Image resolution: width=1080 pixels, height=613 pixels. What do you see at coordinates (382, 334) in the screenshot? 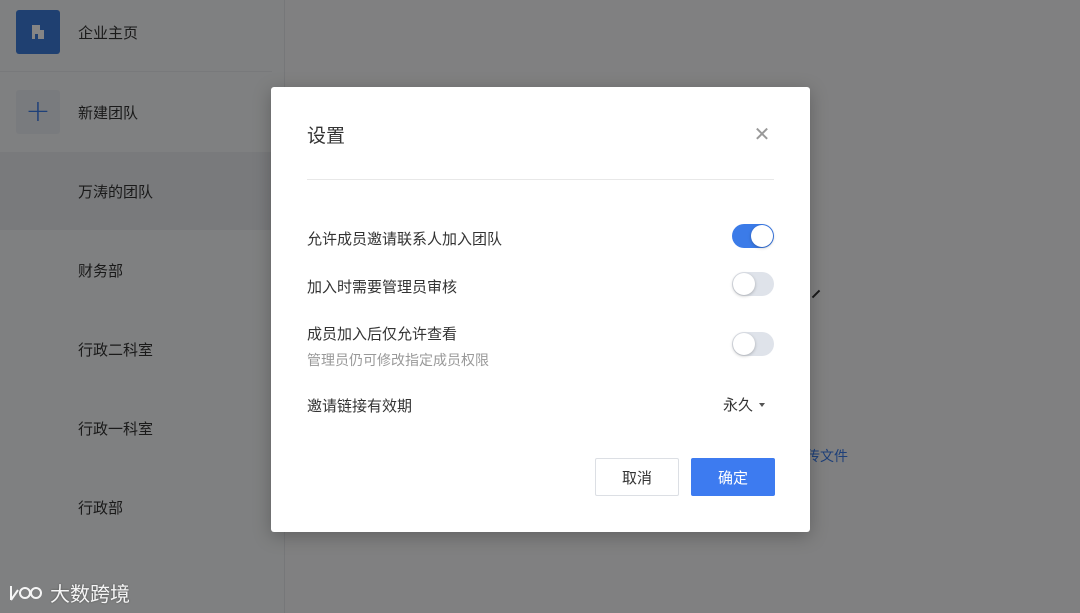
I see `setting-label-view-only: 成员加入后仅允许查看` at bounding box center [382, 334].